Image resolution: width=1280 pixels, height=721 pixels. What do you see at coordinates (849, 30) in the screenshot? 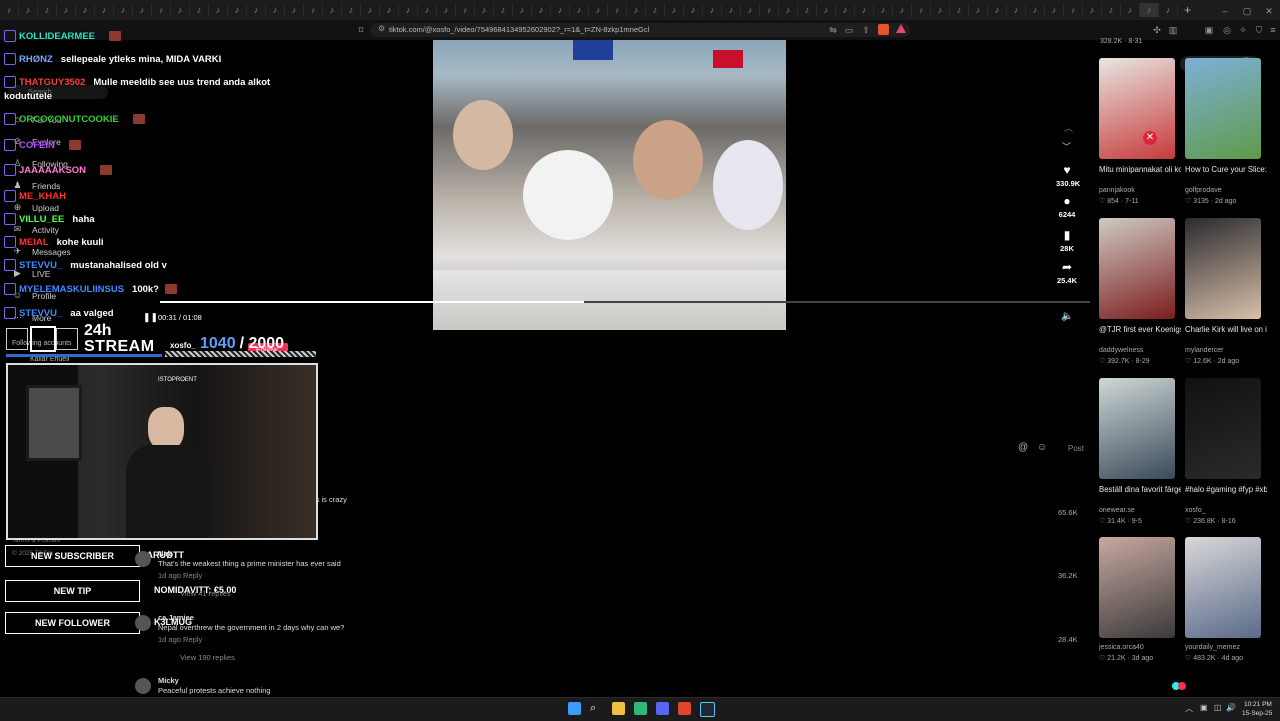
I see `cast-icon: ▭` at bounding box center [849, 30].